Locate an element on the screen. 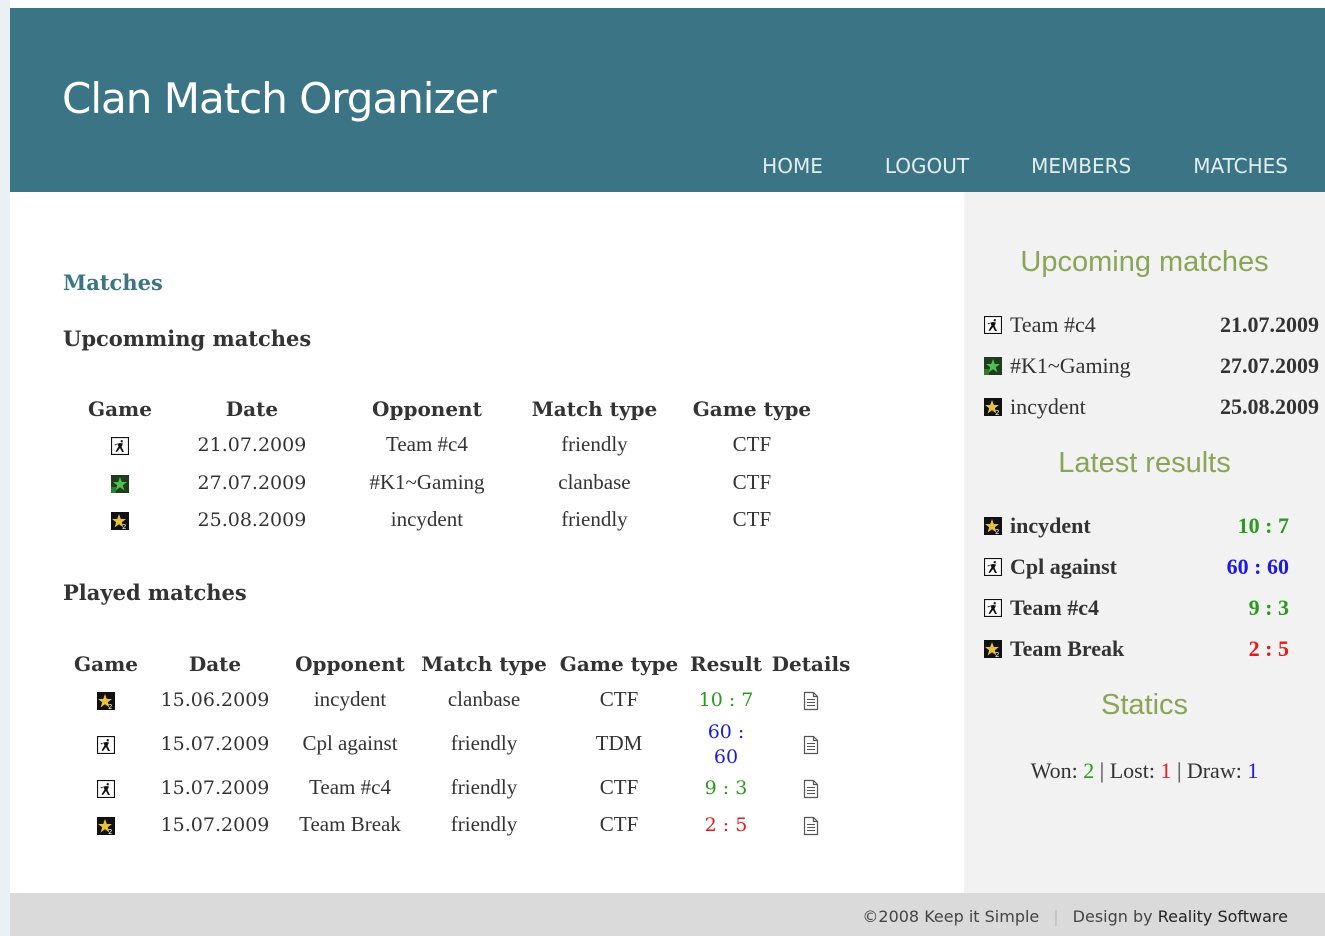 Image resolution: width=1325 pixels, height=936 pixels. draw-count: 1 is located at coordinates (1253, 770).